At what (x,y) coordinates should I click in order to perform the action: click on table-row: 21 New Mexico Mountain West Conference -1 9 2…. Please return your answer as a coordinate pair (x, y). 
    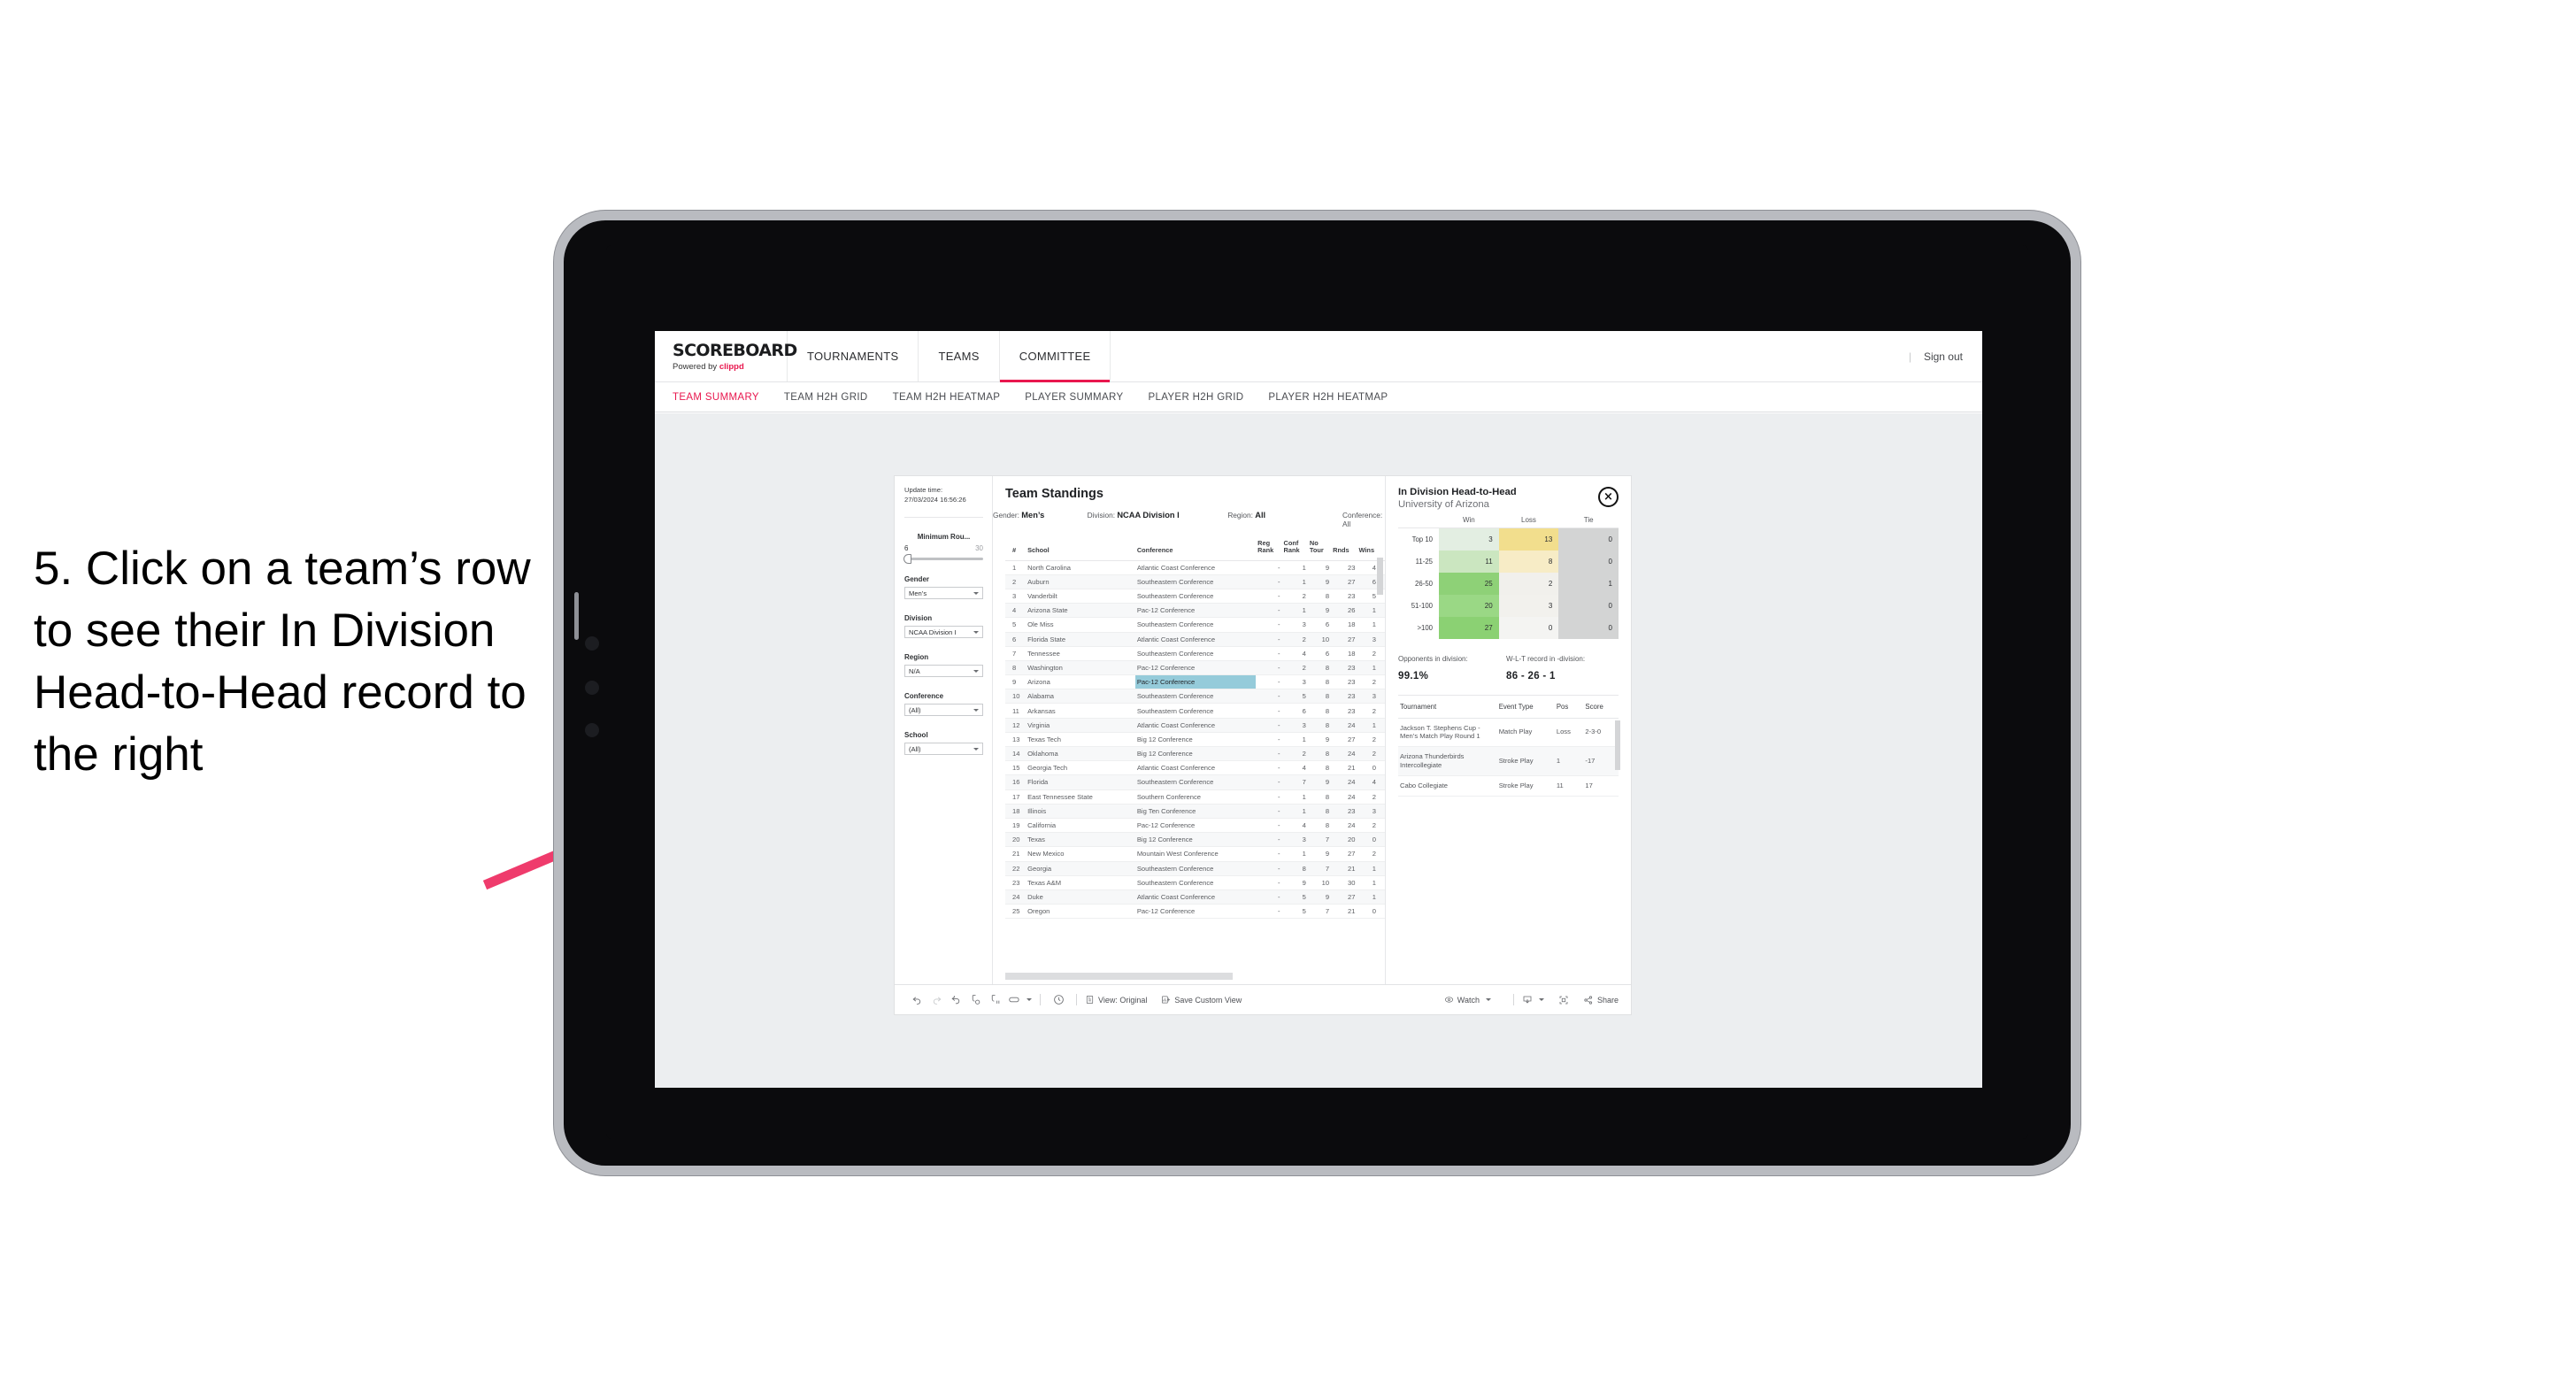
    Looking at the image, I should click on (1195, 854).